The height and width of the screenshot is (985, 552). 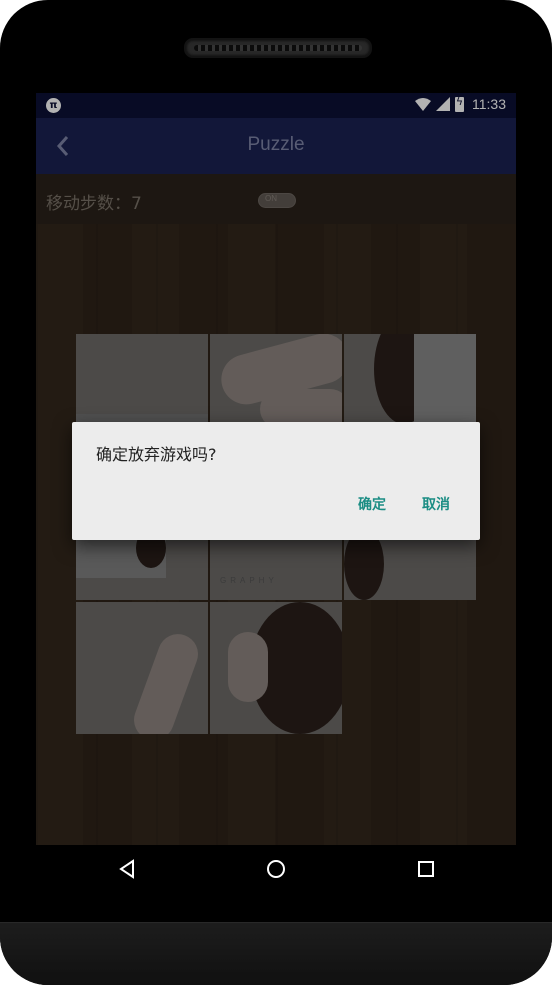 I want to click on navigation-bar, so click(x=276, y=869).